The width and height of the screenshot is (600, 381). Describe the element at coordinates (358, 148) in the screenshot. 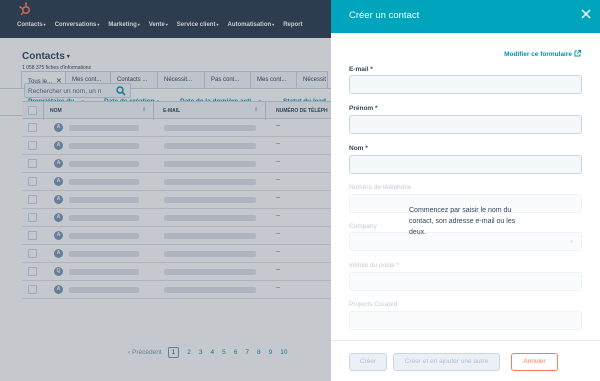

I see `lastname-label: Nom *` at that location.